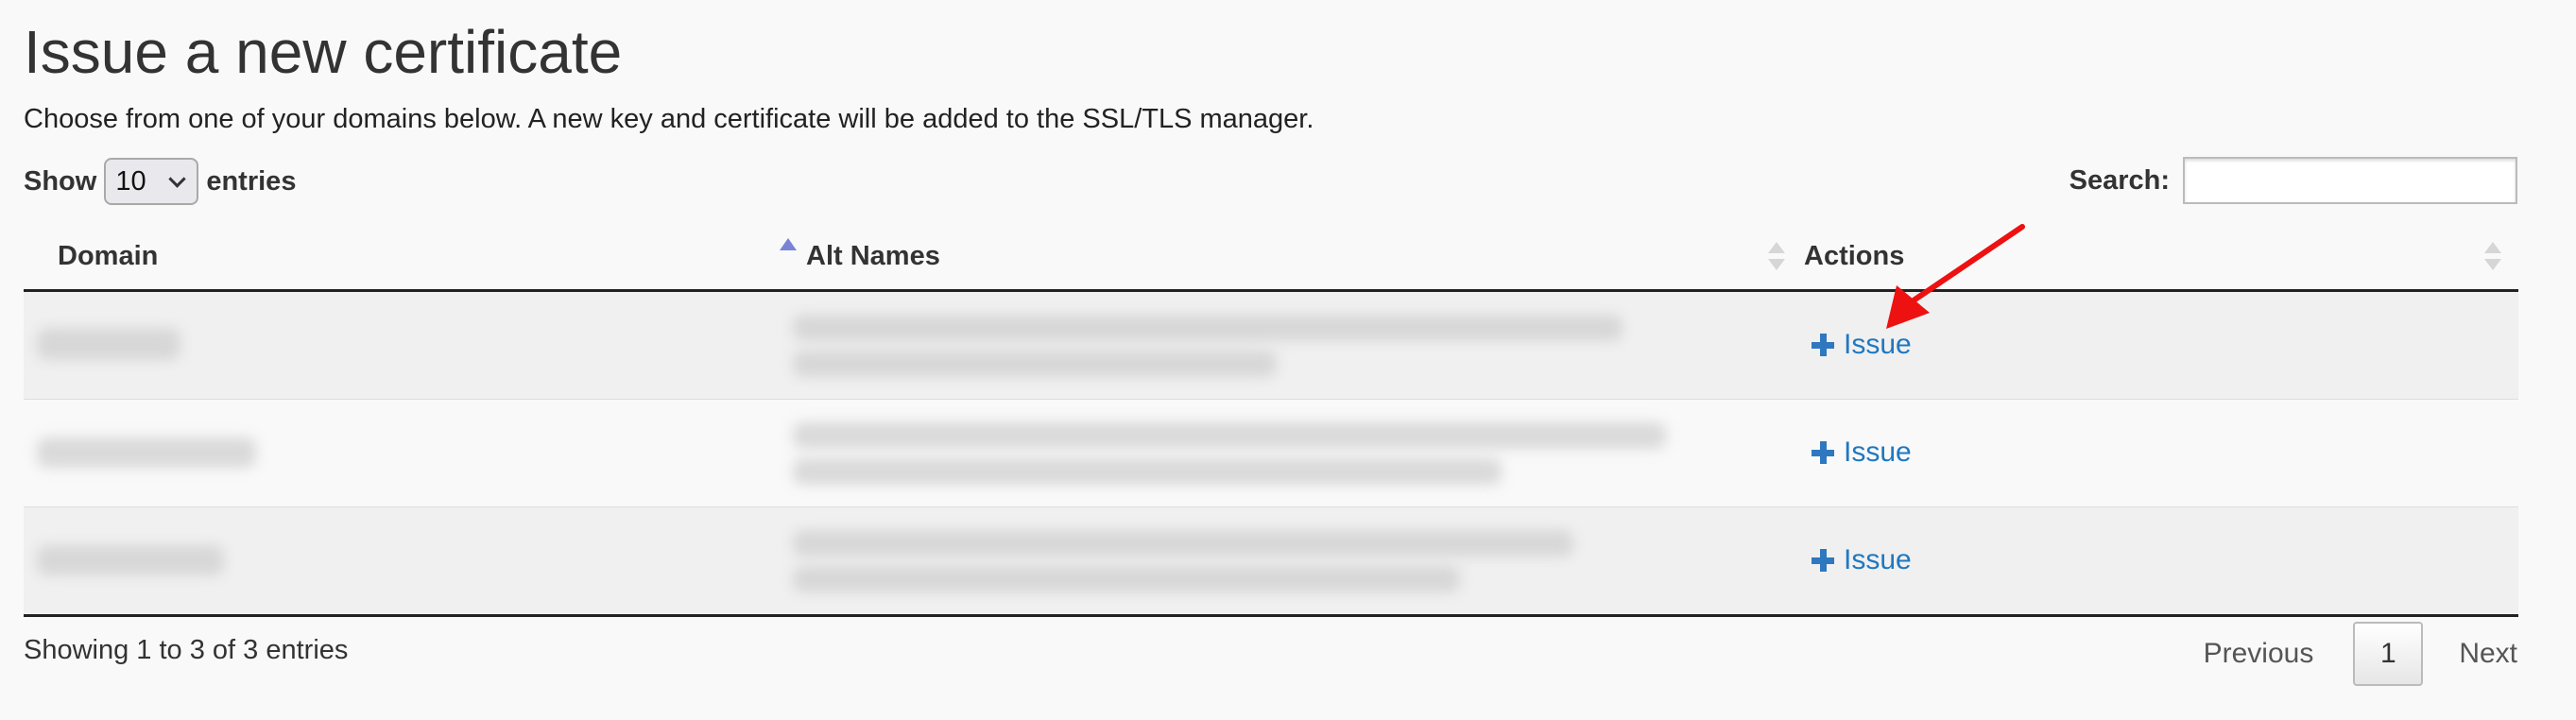 The width and height of the screenshot is (2576, 720). I want to click on column-header-label: Domain, so click(108, 256).